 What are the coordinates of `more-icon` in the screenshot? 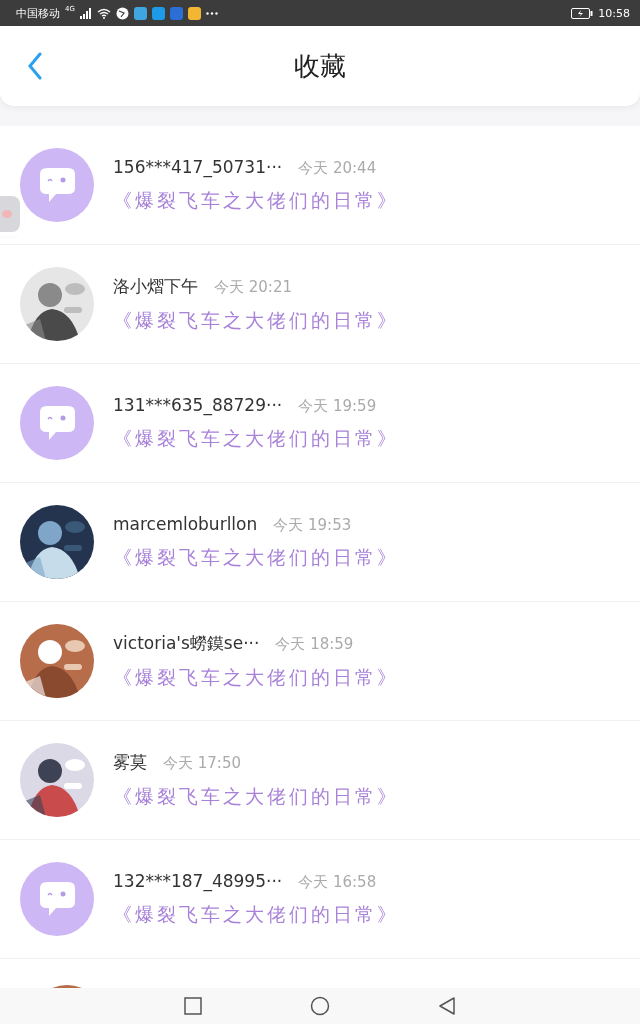 It's located at (211, 13).